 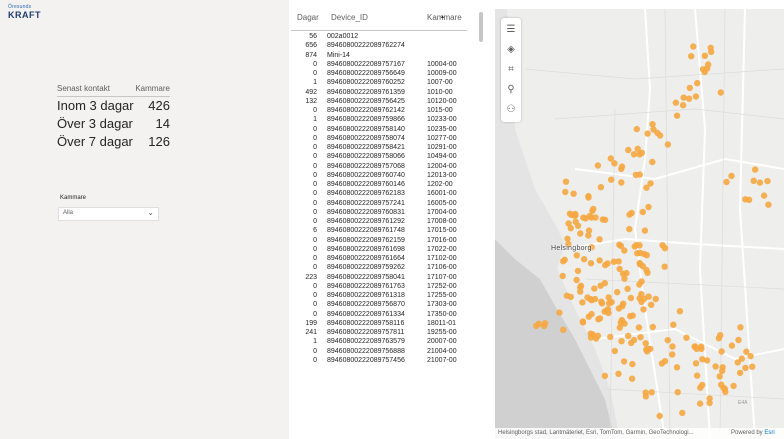 I want to click on table-row: 0 89460800222089758421 10291-00, so click(x=378, y=147).